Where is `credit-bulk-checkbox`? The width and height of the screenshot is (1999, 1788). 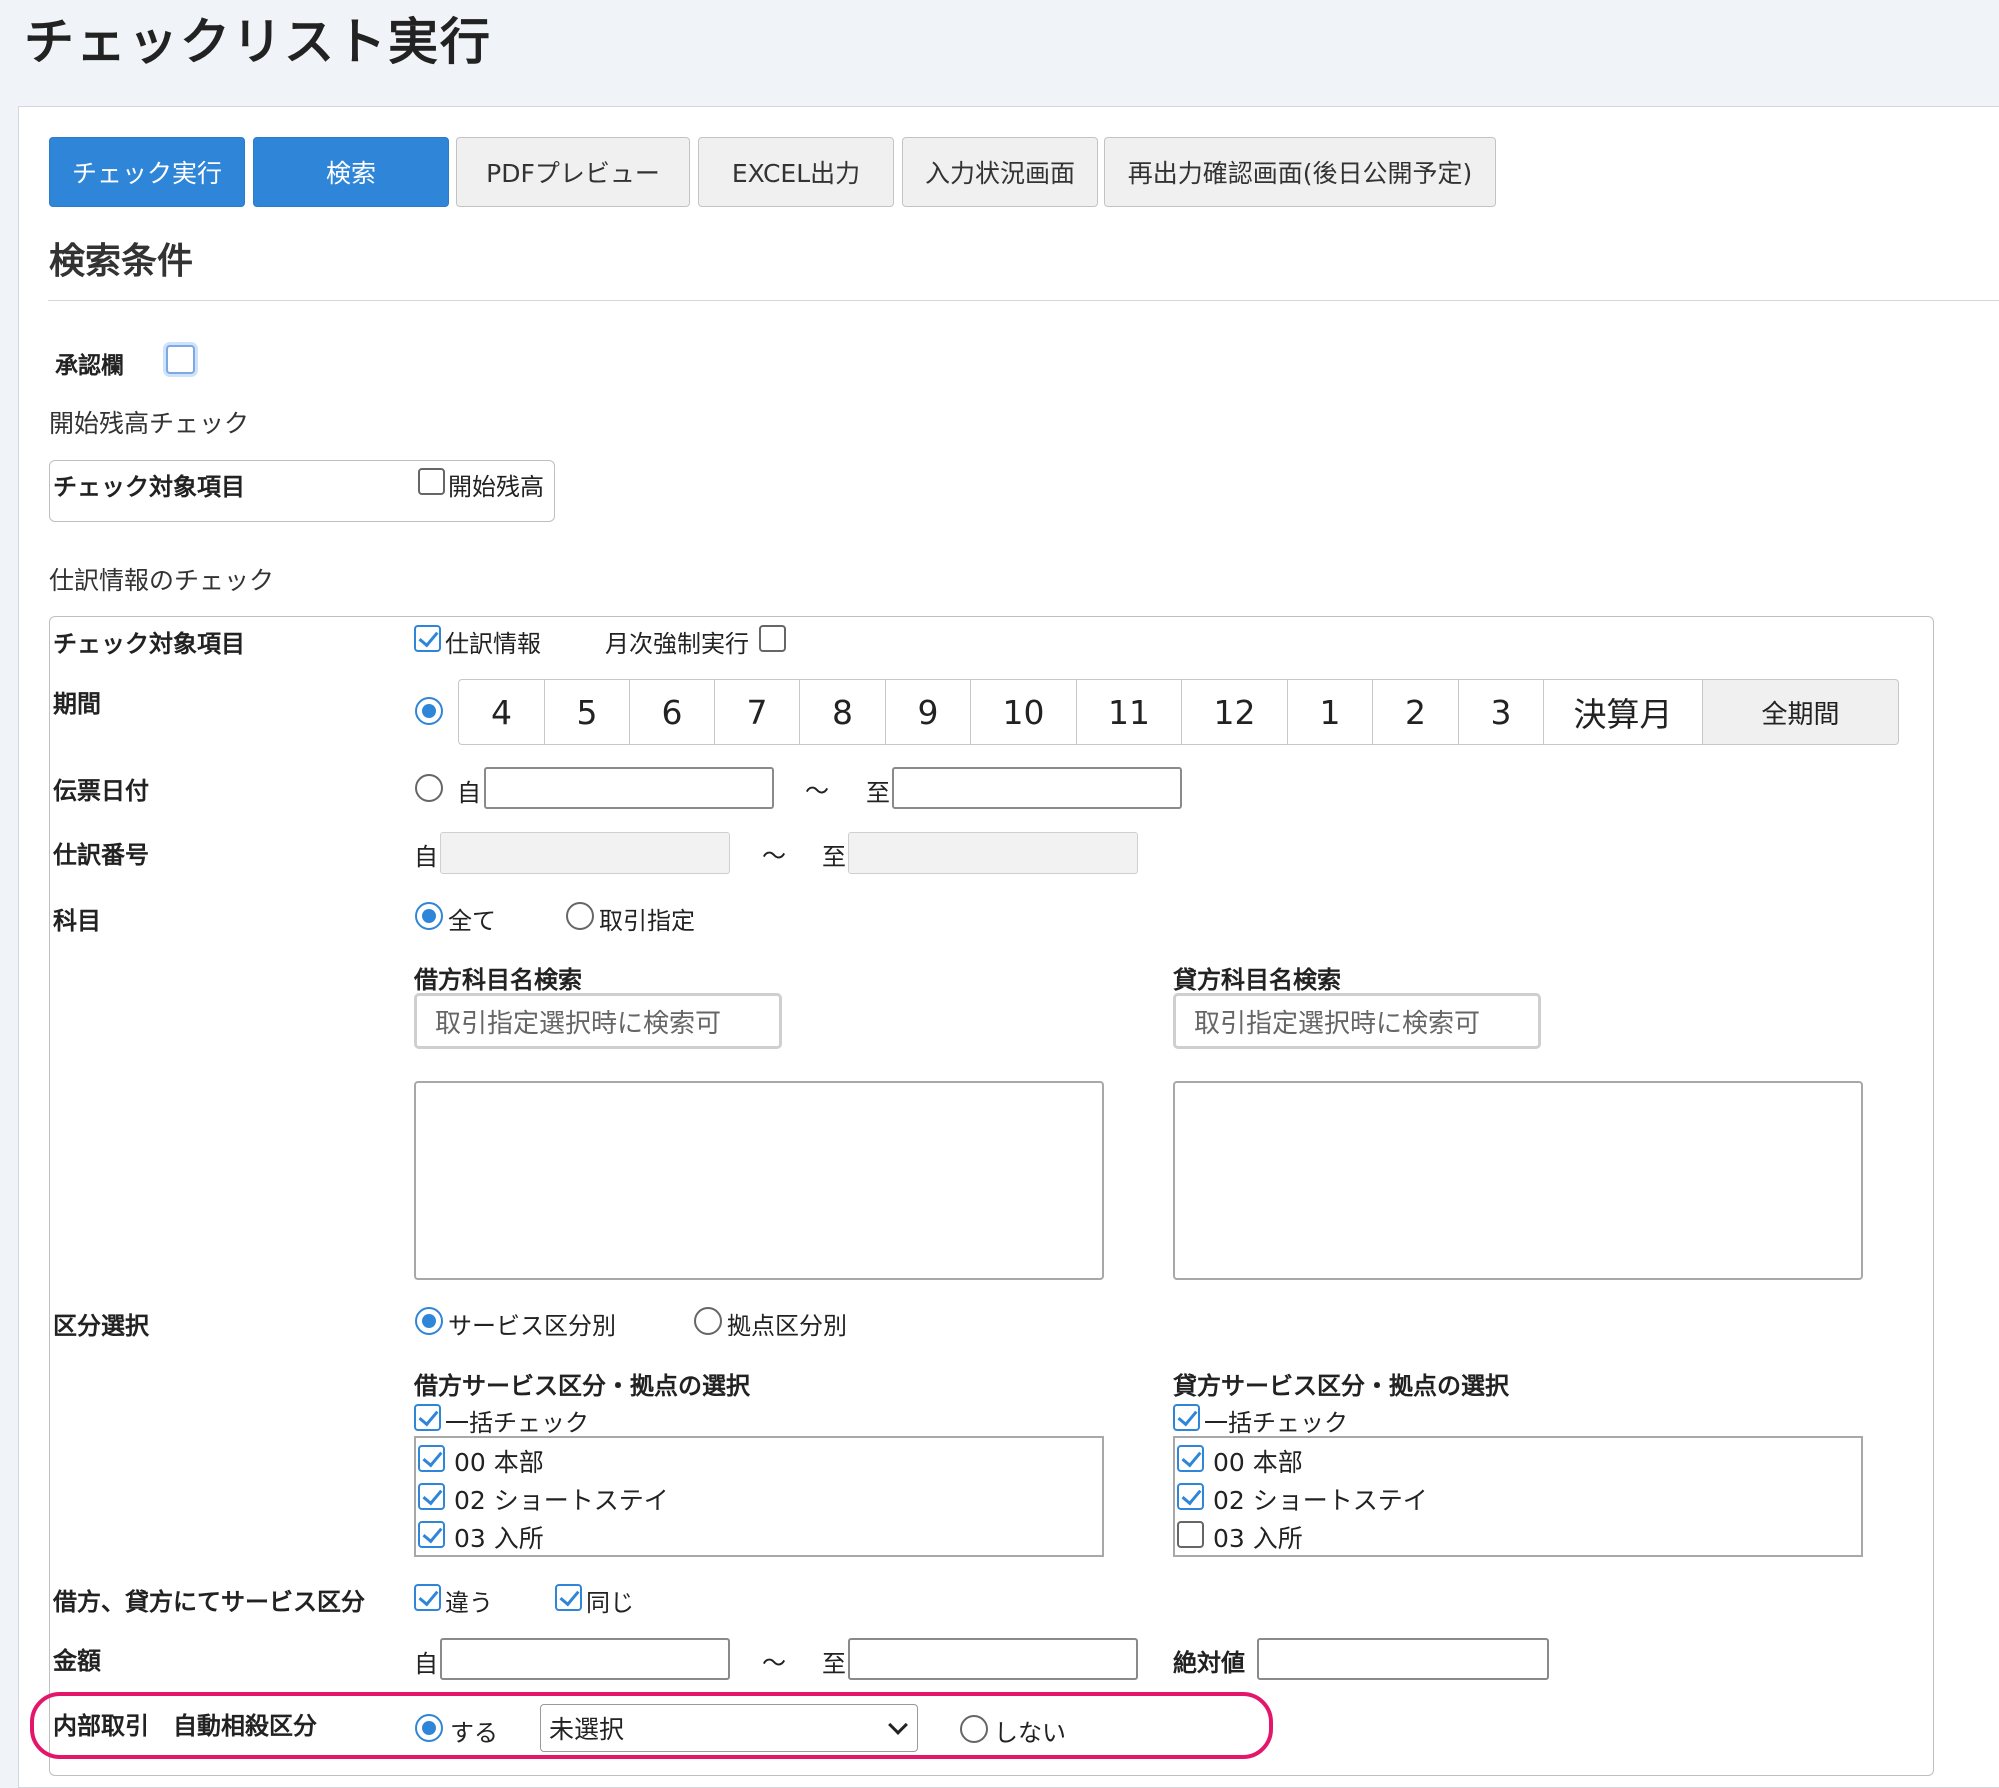 credit-bulk-checkbox is located at coordinates (1186, 1417).